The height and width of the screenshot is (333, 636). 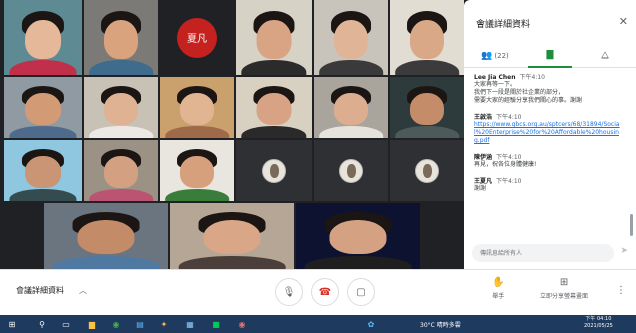 I want to click on microphone-icon: 🎙, so click(x=289, y=292).